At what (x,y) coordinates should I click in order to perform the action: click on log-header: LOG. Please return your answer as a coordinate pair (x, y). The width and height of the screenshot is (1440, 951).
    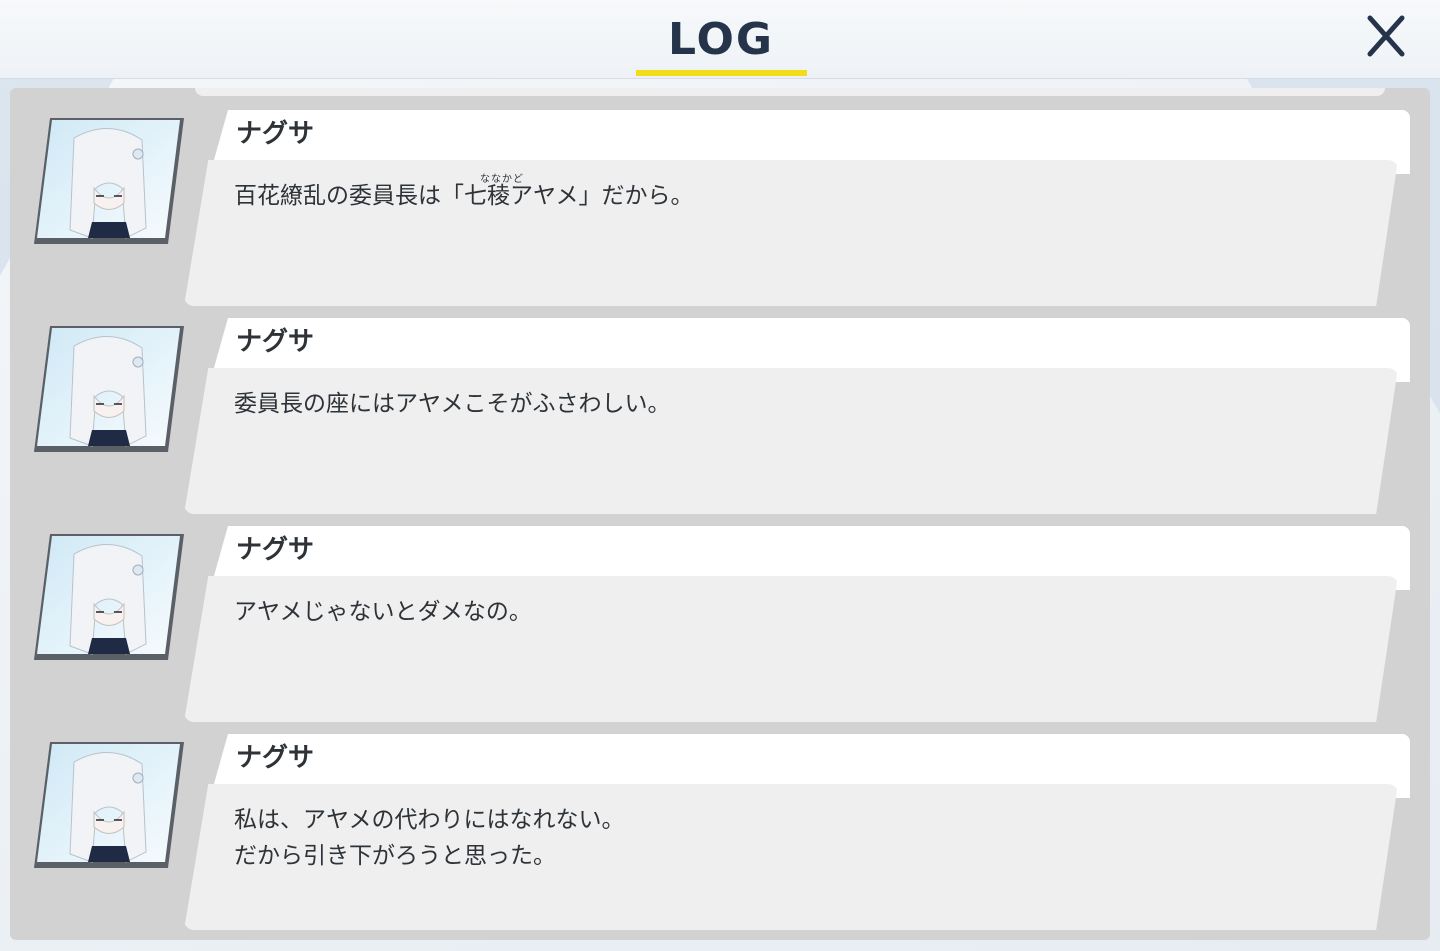
    Looking at the image, I should click on (720, 39).